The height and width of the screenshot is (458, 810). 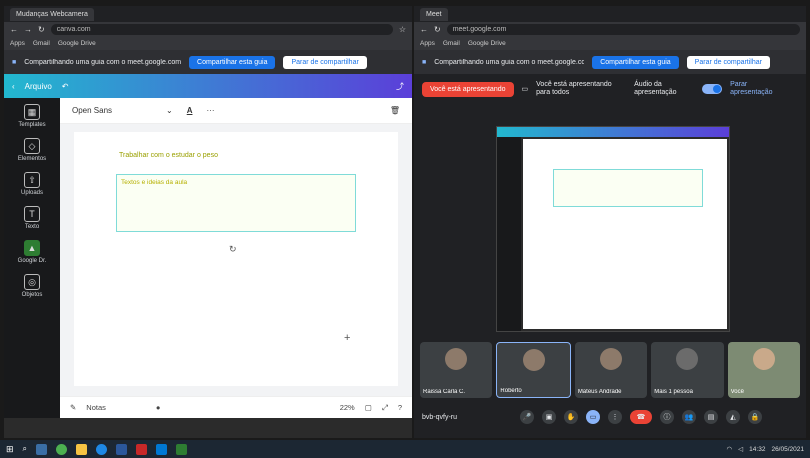 I want to click on text-color-icon: A, so click(x=190, y=110).